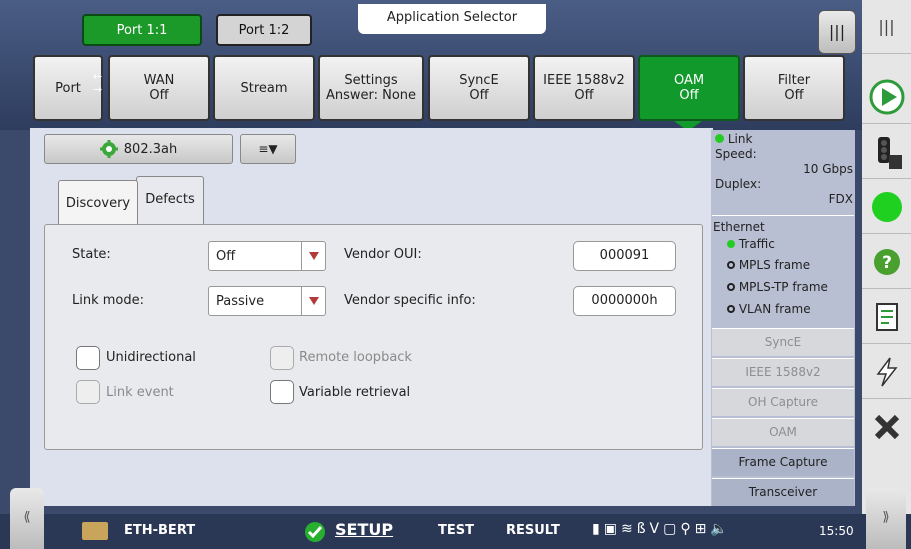  I want to click on mpls-tp-led-icon, so click(731, 287).